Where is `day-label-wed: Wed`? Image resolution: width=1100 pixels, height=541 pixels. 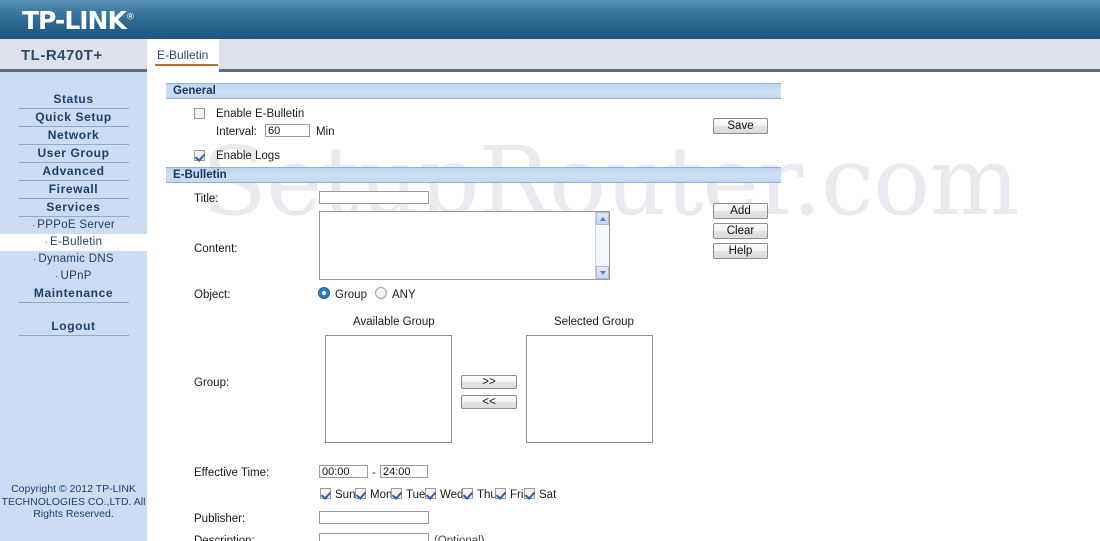
day-label-wed: Wed is located at coordinates (452, 495).